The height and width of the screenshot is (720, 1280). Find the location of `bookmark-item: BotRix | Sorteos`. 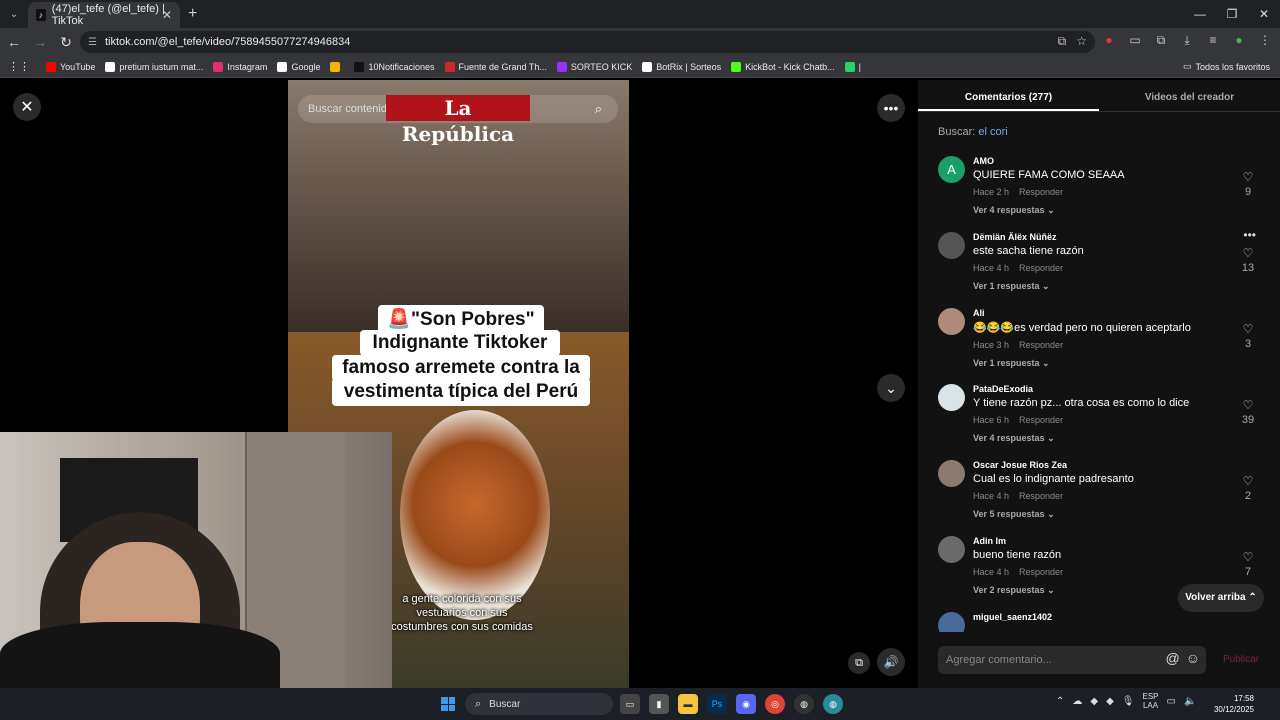

bookmark-item: BotRix | Sorteos is located at coordinates (681, 66).